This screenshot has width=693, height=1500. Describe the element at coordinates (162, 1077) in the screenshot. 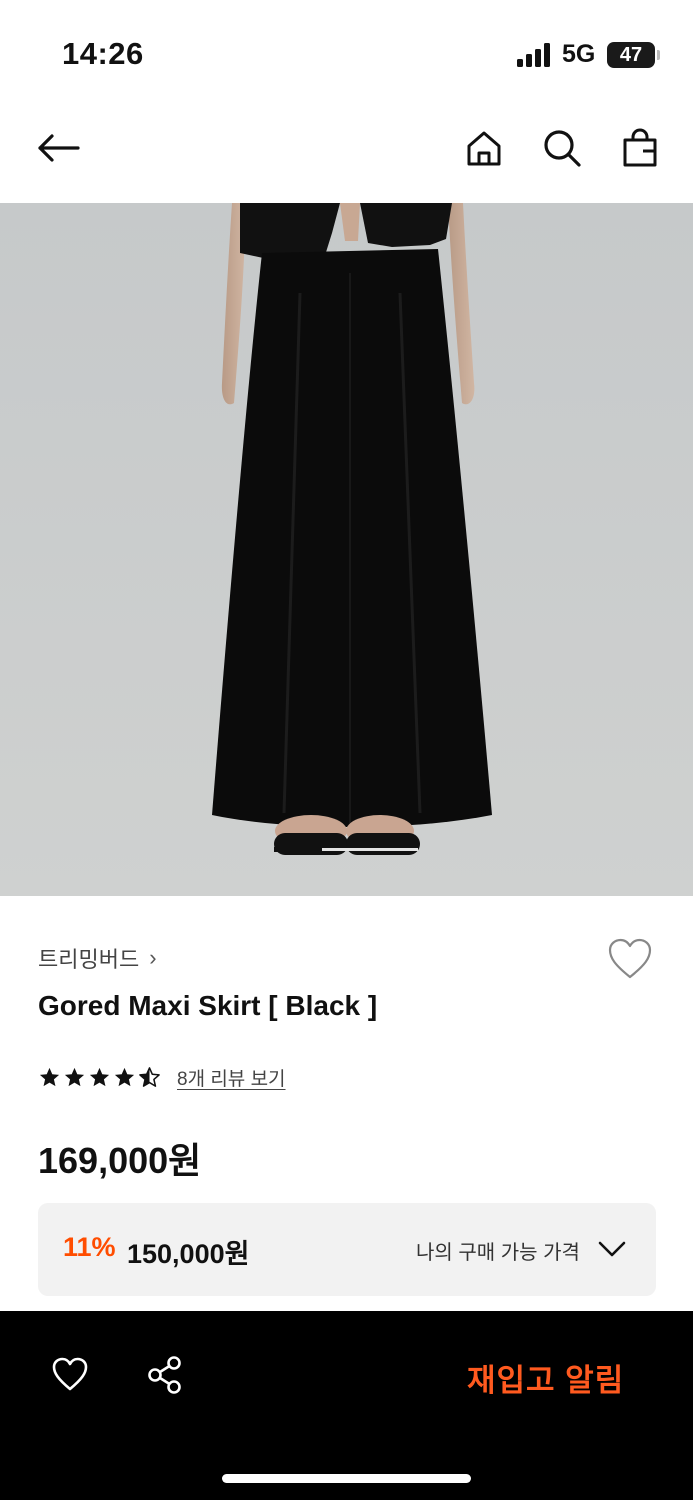

I see `rating-row: 8개 리뷰 보기` at that location.